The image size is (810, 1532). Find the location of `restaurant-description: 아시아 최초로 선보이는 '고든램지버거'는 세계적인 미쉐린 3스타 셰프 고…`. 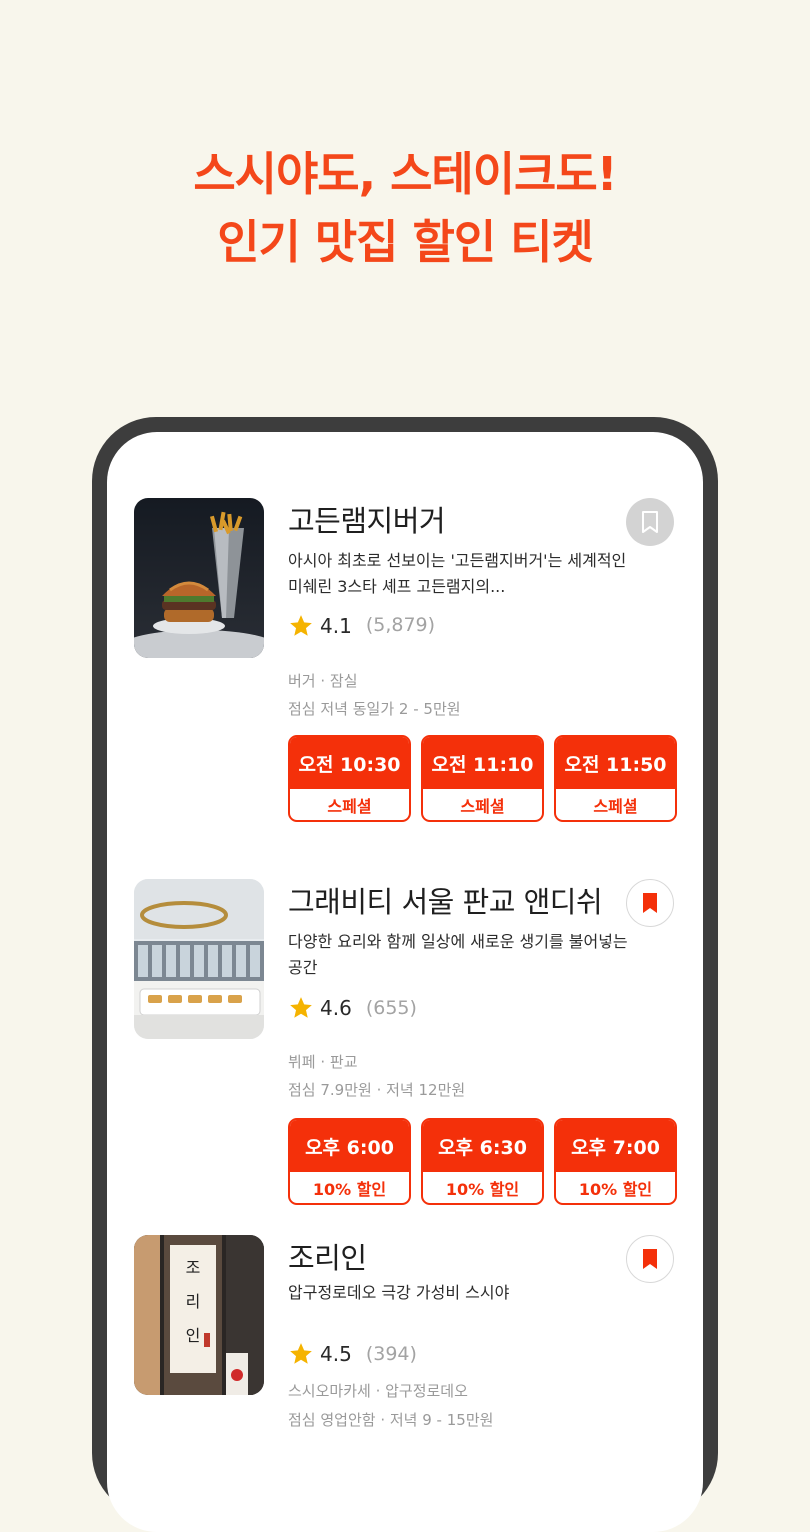

restaurant-description: 아시아 최초로 선보이는 '고든램지버거'는 세계적인 미쉐린 3스타 셰프 고… is located at coordinates (457, 573).